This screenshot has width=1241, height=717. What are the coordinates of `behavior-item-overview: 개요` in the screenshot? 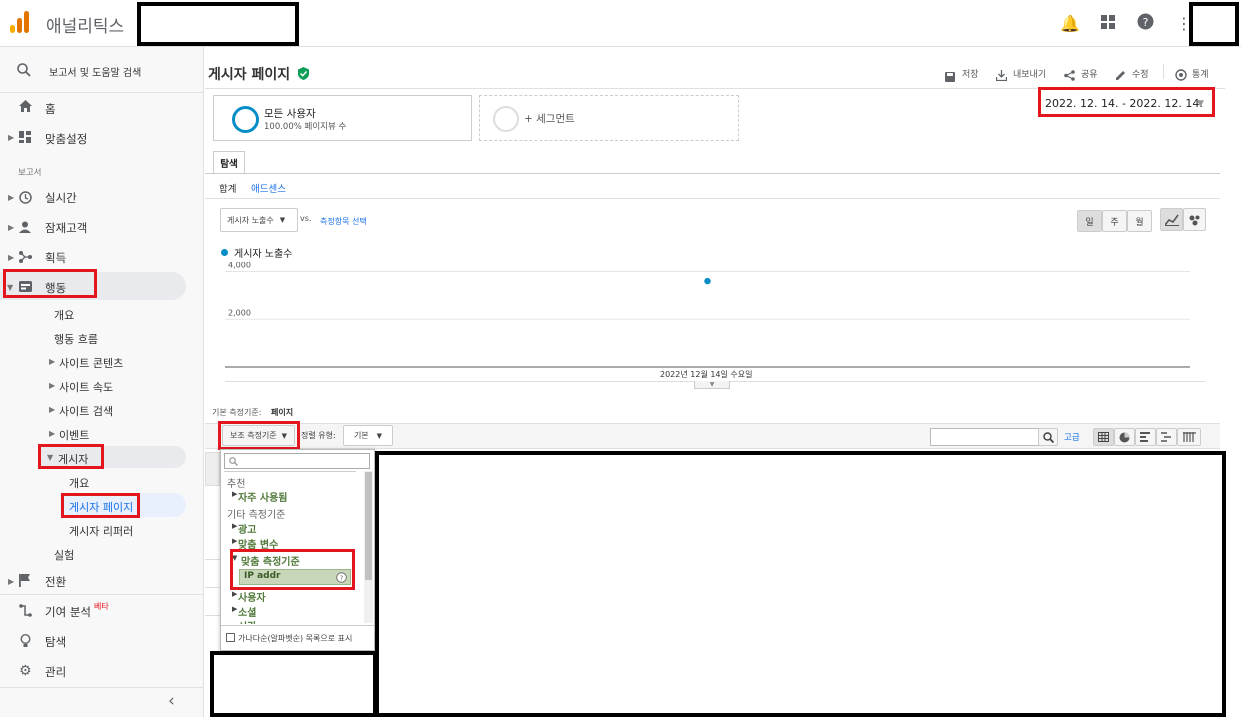 It's located at (64, 315).